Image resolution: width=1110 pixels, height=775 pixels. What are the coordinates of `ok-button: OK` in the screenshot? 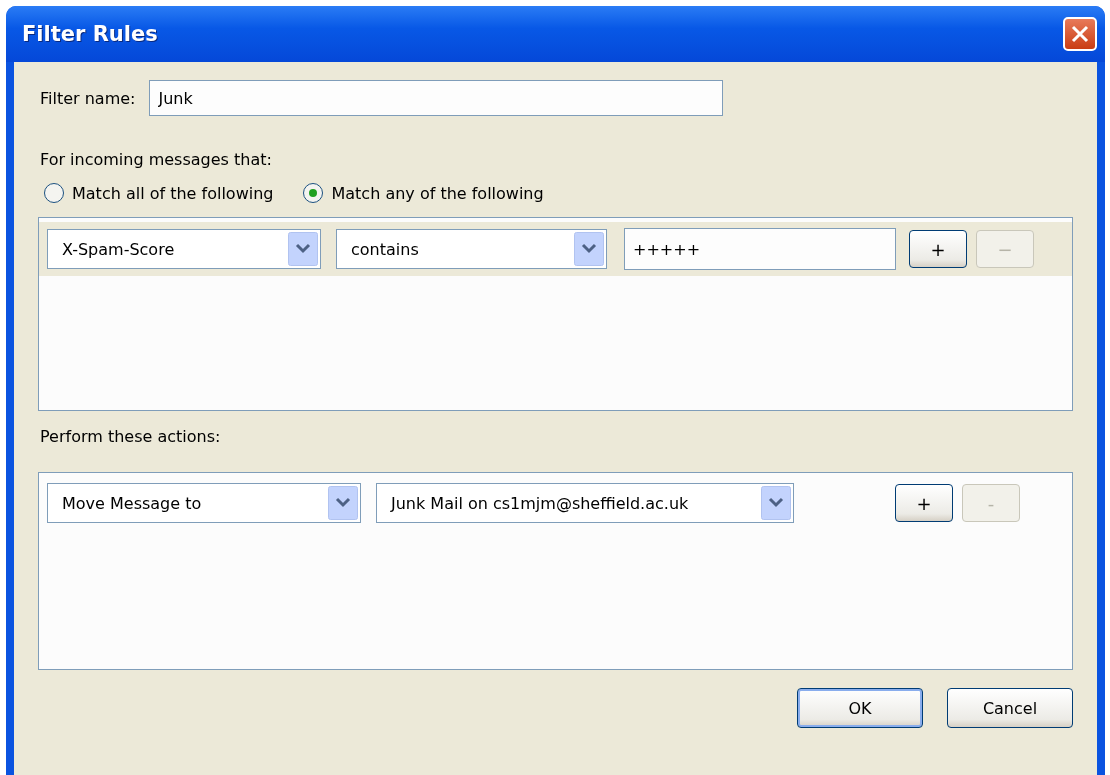 It's located at (860, 708).